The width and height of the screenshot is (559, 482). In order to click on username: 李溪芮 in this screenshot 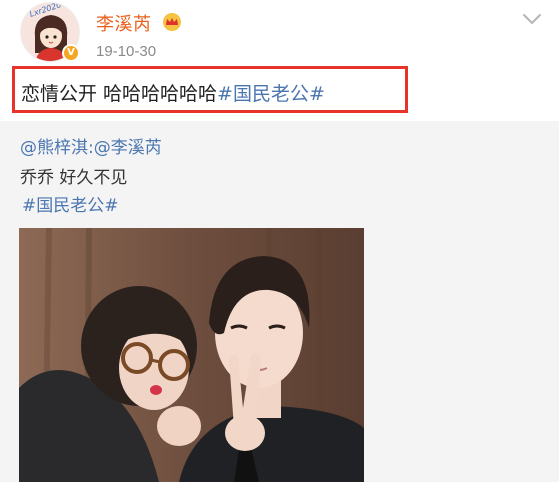, I will do `click(124, 23)`.